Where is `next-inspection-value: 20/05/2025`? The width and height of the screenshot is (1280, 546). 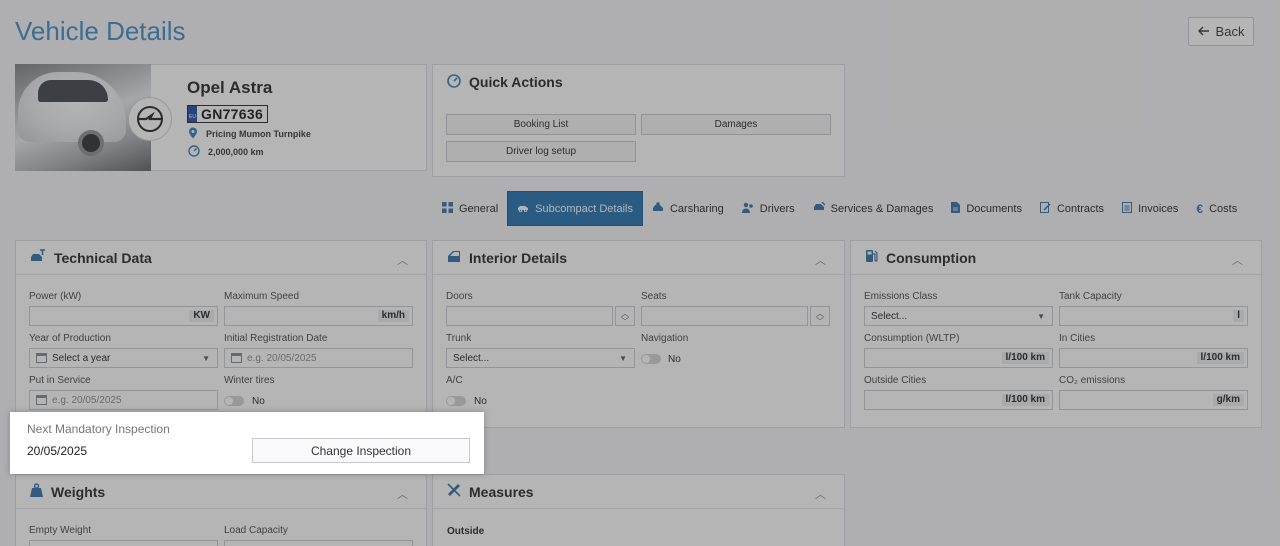 next-inspection-value: 20/05/2025 is located at coordinates (57, 451).